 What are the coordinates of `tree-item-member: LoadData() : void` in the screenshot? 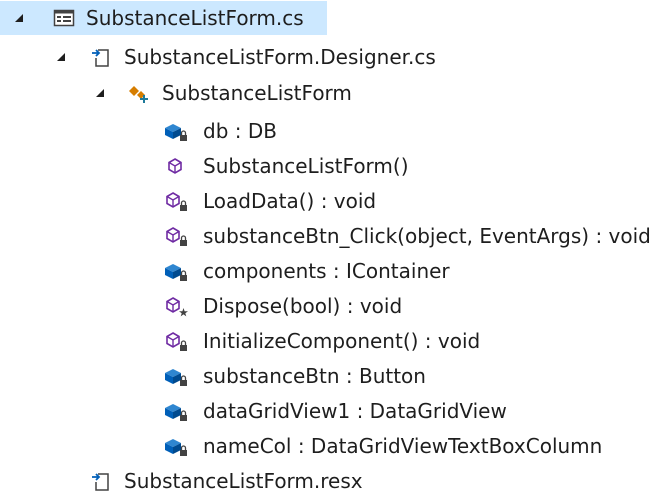 It's located at (336, 201).